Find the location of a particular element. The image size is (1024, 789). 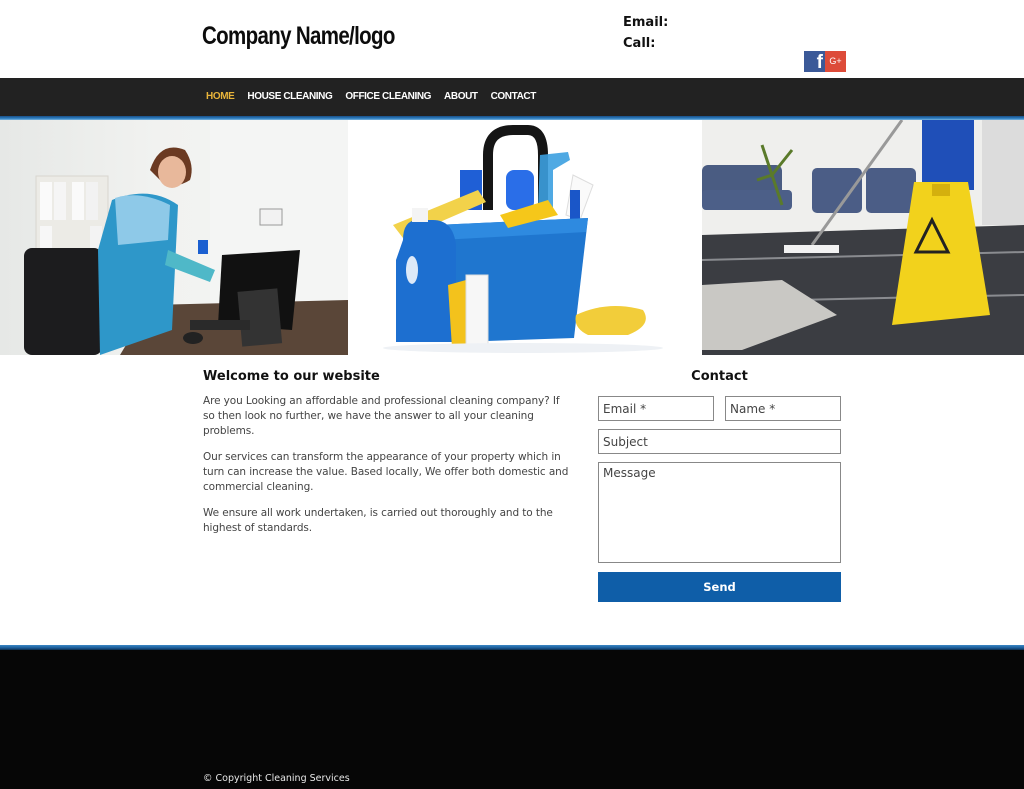

company-logo: Company Name/logo is located at coordinates (298, 36).